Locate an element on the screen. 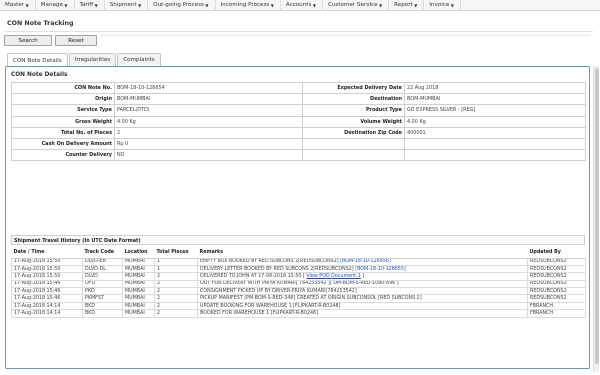 This screenshot has height=375, width=600. cell-track-code: PKMFST is located at coordinates (102, 298).